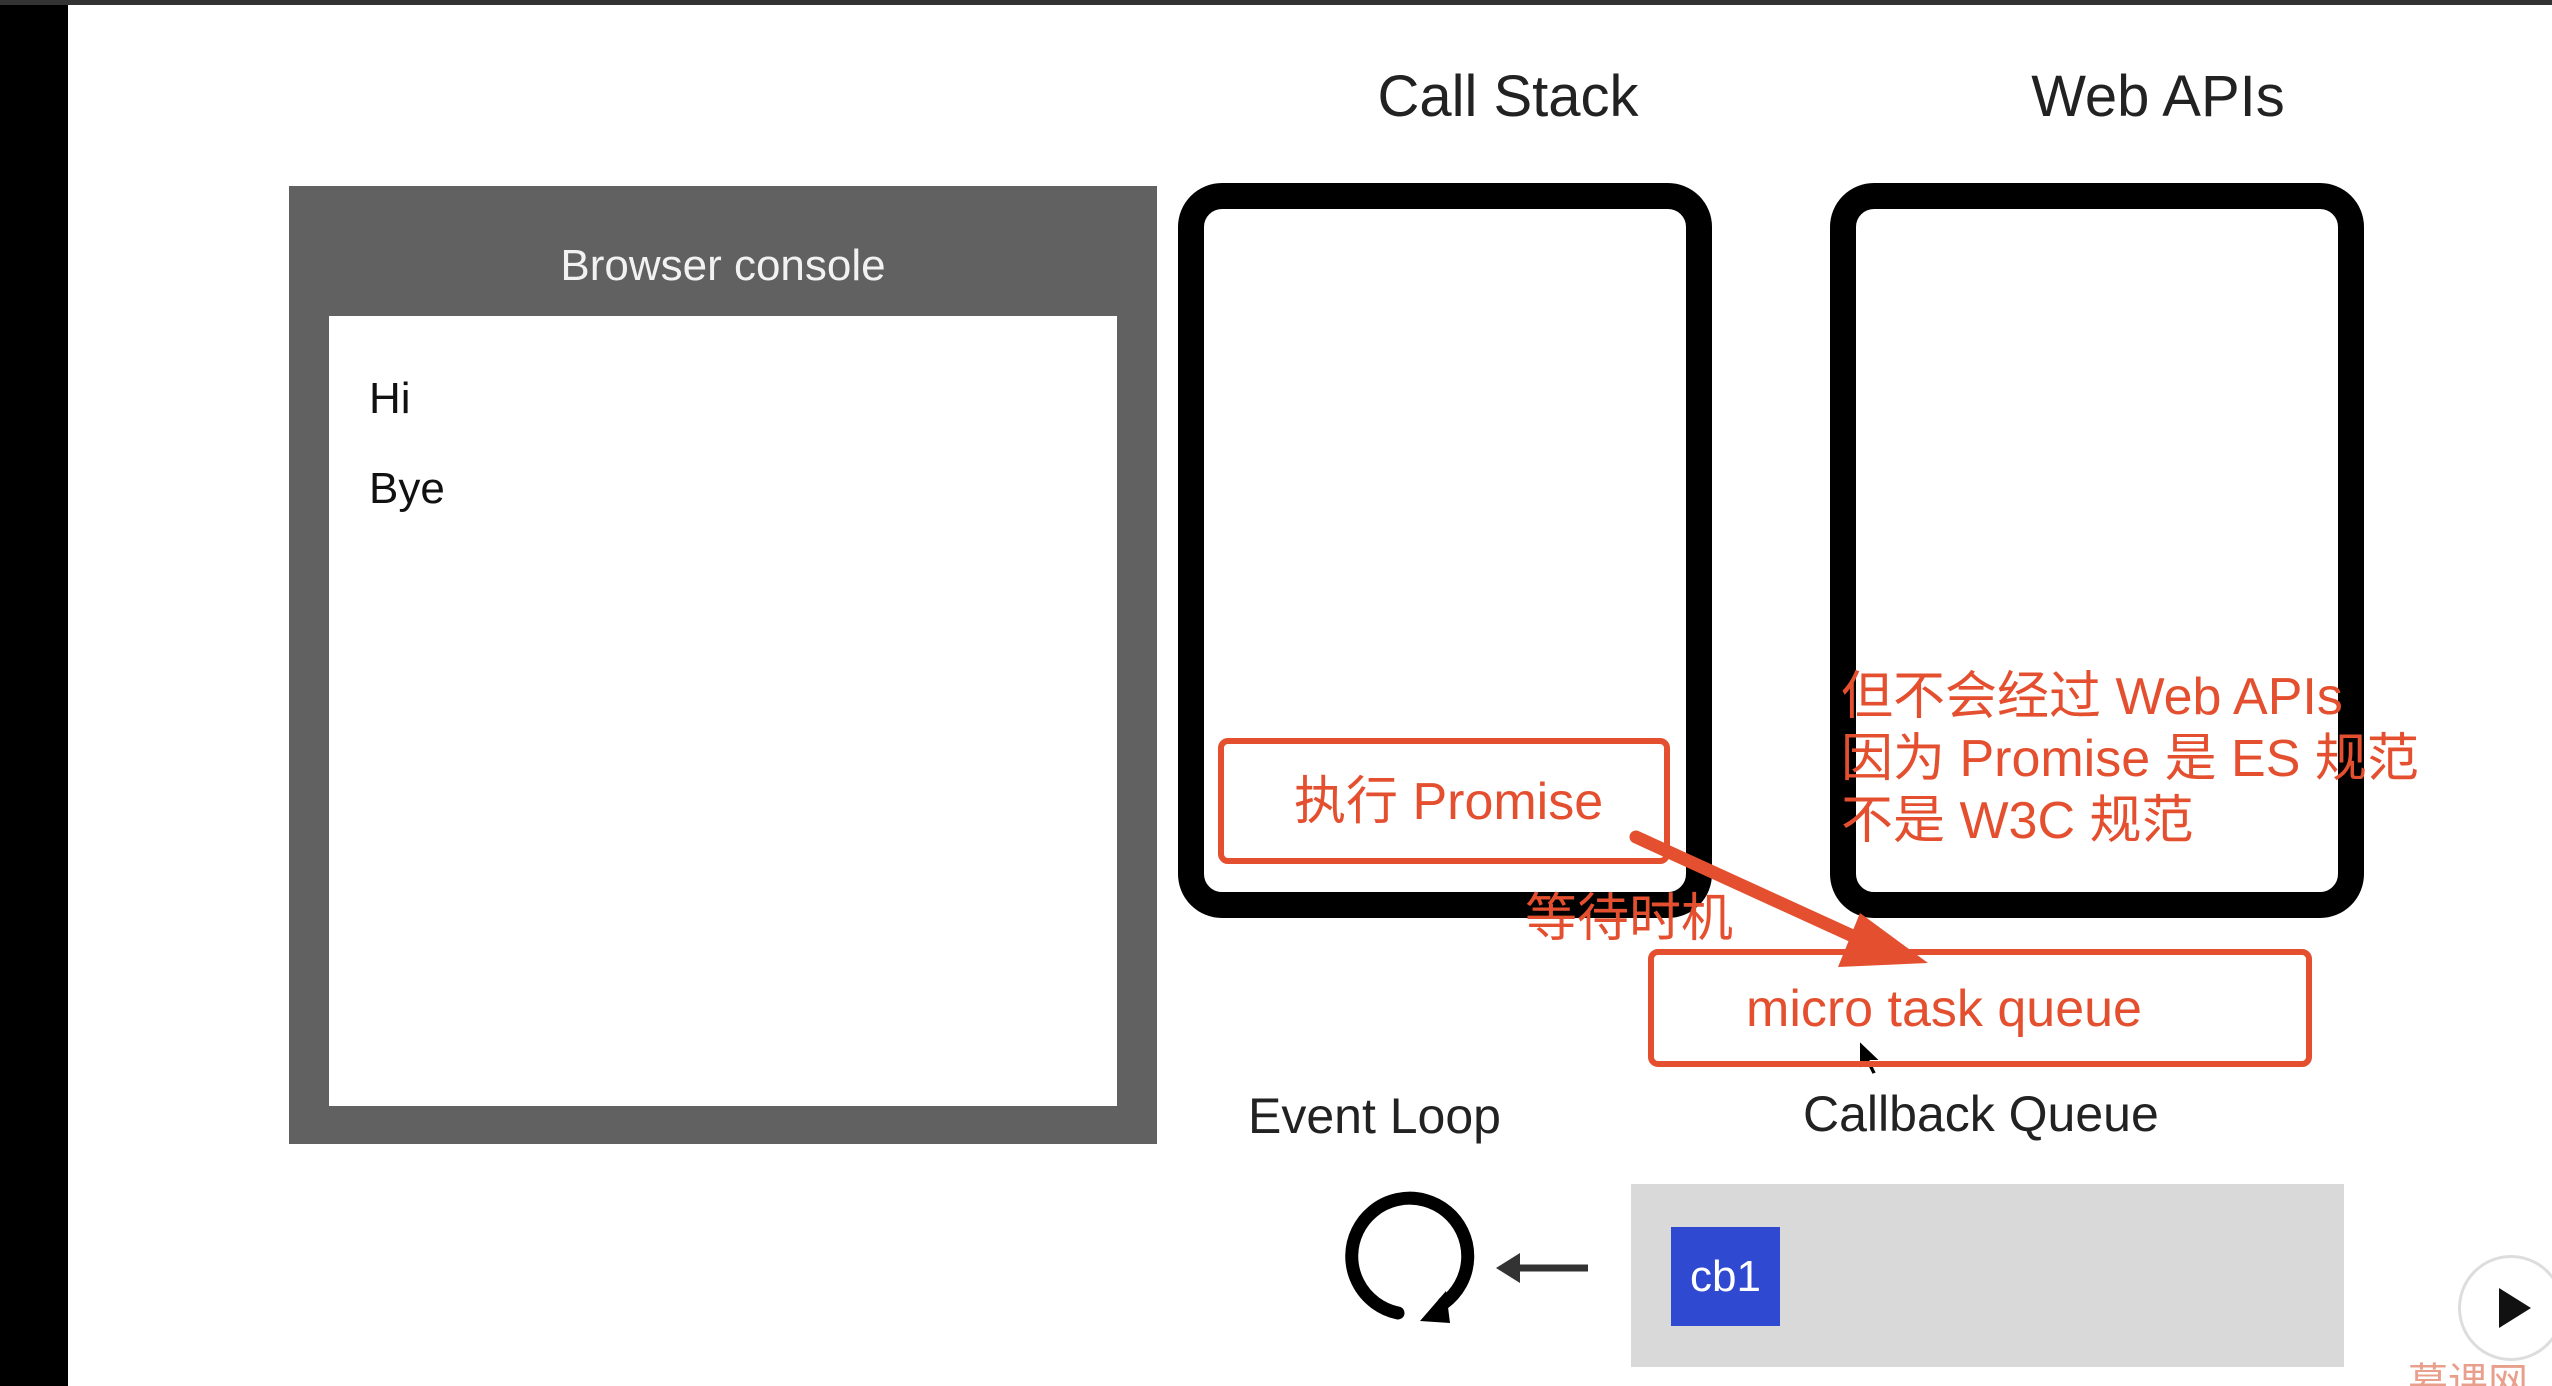 This screenshot has width=2552, height=1386. Describe the element at coordinates (1542, 1268) in the screenshot. I see `left-arrow-icon` at that location.